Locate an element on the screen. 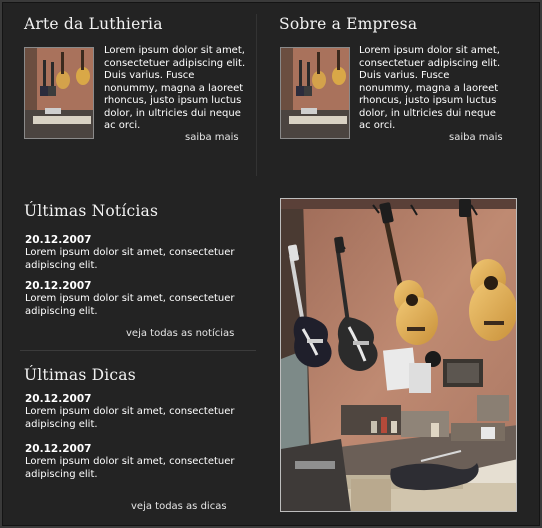 The image size is (542, 528). luthieria-thumbnail is located at coordinates (59, 93).